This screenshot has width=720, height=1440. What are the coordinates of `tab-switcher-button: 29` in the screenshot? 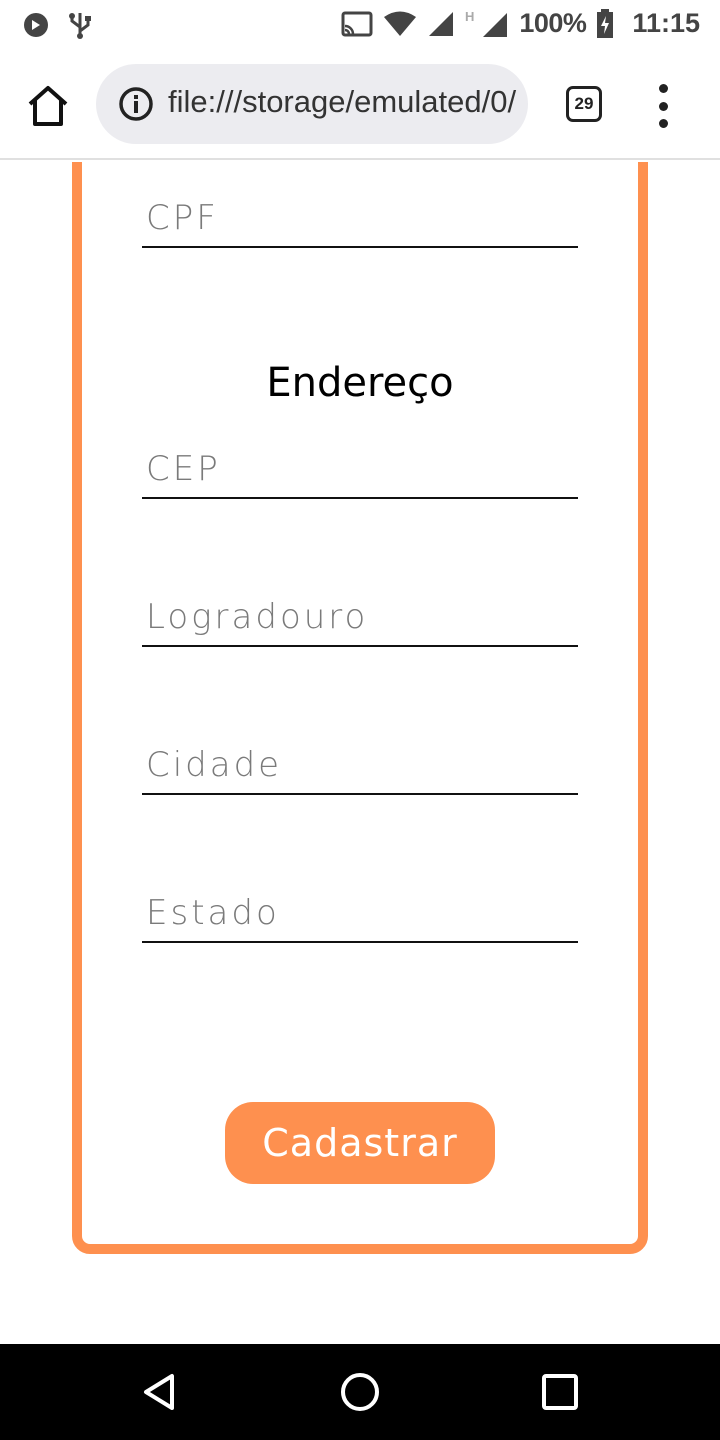 It's located at (584, 104).